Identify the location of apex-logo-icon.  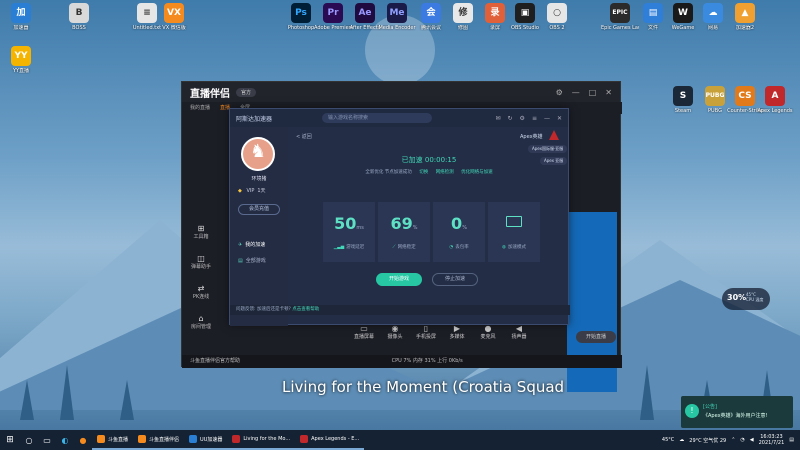
(554, 135).